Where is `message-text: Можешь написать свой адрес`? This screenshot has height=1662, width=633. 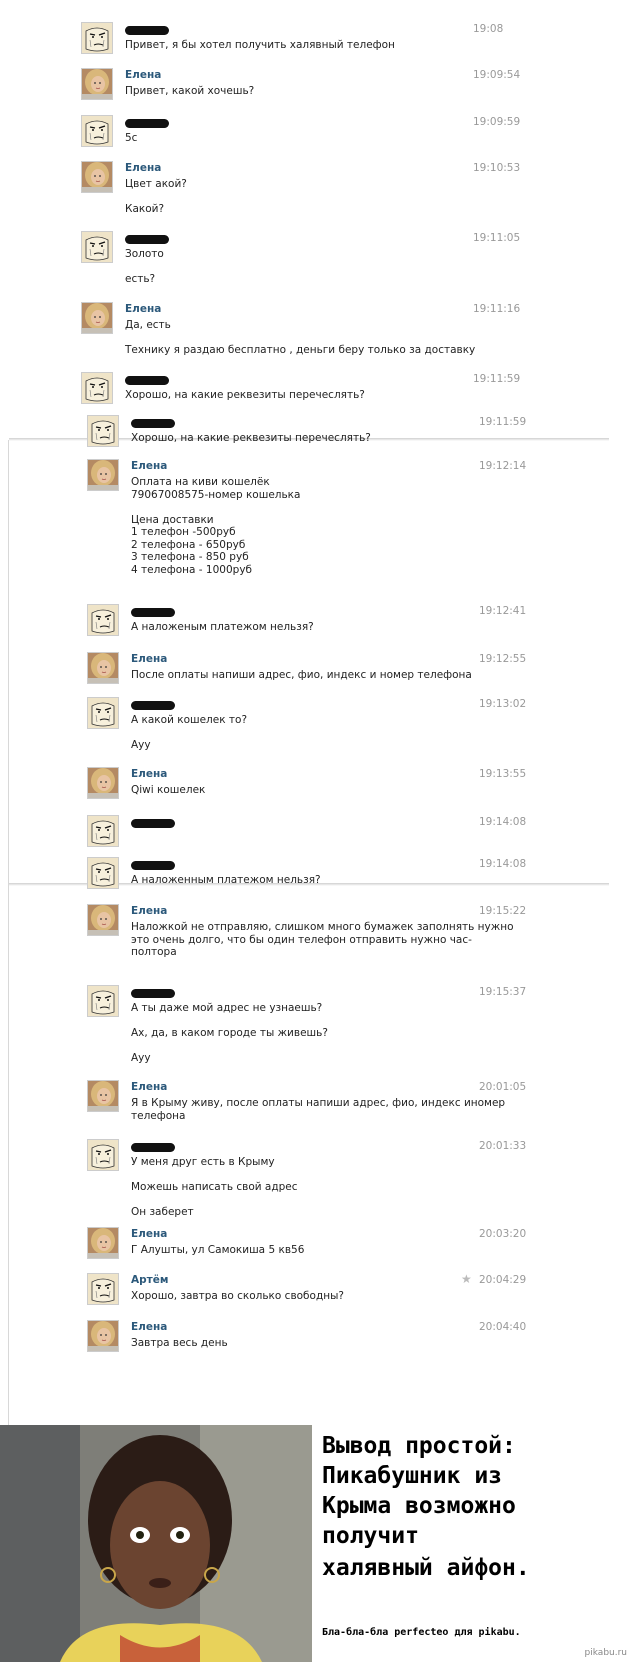
message-text: Можешь написать свой адрес is located at coordinates (214, 1187).